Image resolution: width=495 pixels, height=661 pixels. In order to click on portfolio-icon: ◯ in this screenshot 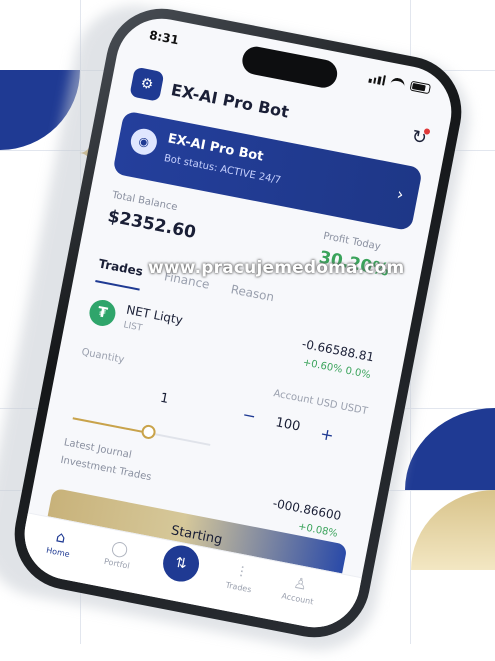, I will do `click(119, 549)`.